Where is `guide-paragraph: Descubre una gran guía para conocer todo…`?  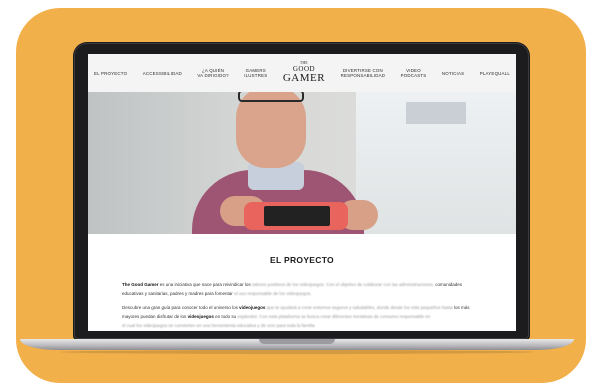 guide-paragraph: Descubre una gran guía para conocer todo… is located at coordinates (296, 312).